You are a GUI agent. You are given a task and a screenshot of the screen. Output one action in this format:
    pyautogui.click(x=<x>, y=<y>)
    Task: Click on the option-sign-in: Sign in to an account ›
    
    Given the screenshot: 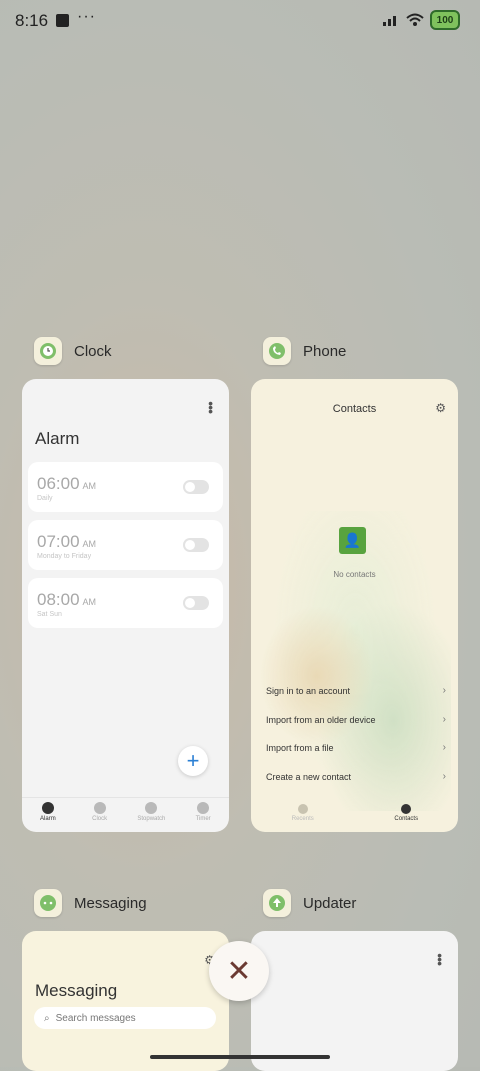 What is the action you would take?
    pyautogui.click(x=356, y=690)
    